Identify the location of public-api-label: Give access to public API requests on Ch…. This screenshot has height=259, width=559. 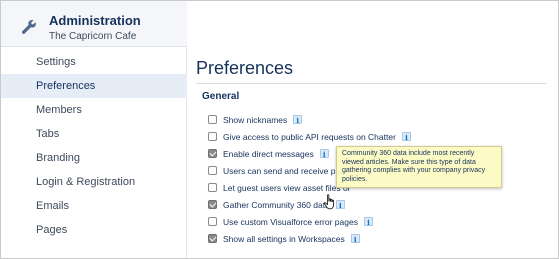
(309, 136).